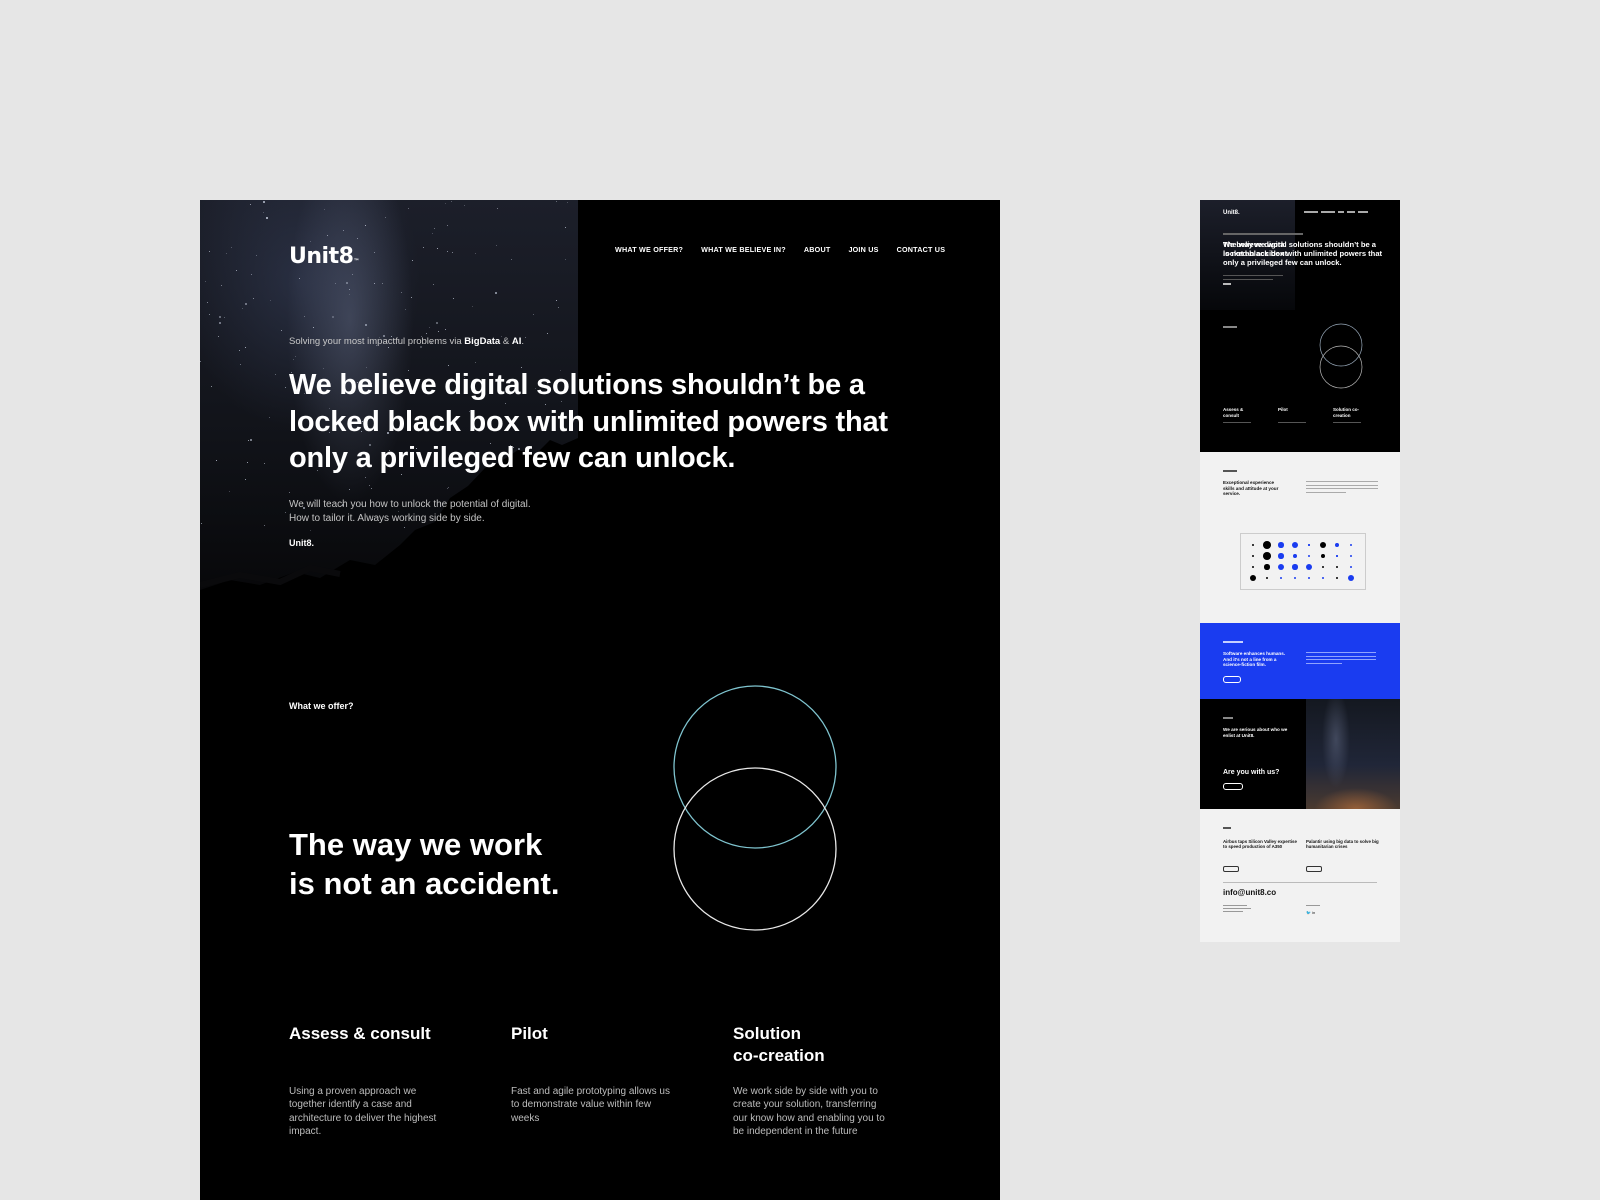 This screenshot has height=1200, width=1600. What do you see at coordinates (321, 706) in the screenshot?
I see `section-label-offer: What we offer?` at bounding box center [321, 706].